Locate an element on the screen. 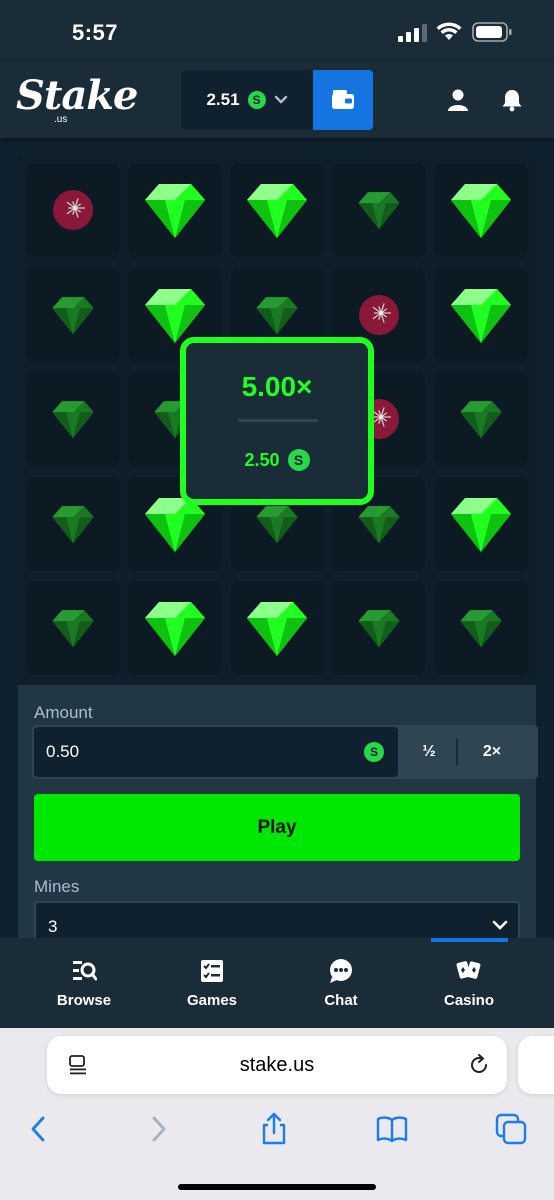 The height and width of the screenshot is (1200, 554). half-bet-button: ½ is located at coordinates (429, 752).